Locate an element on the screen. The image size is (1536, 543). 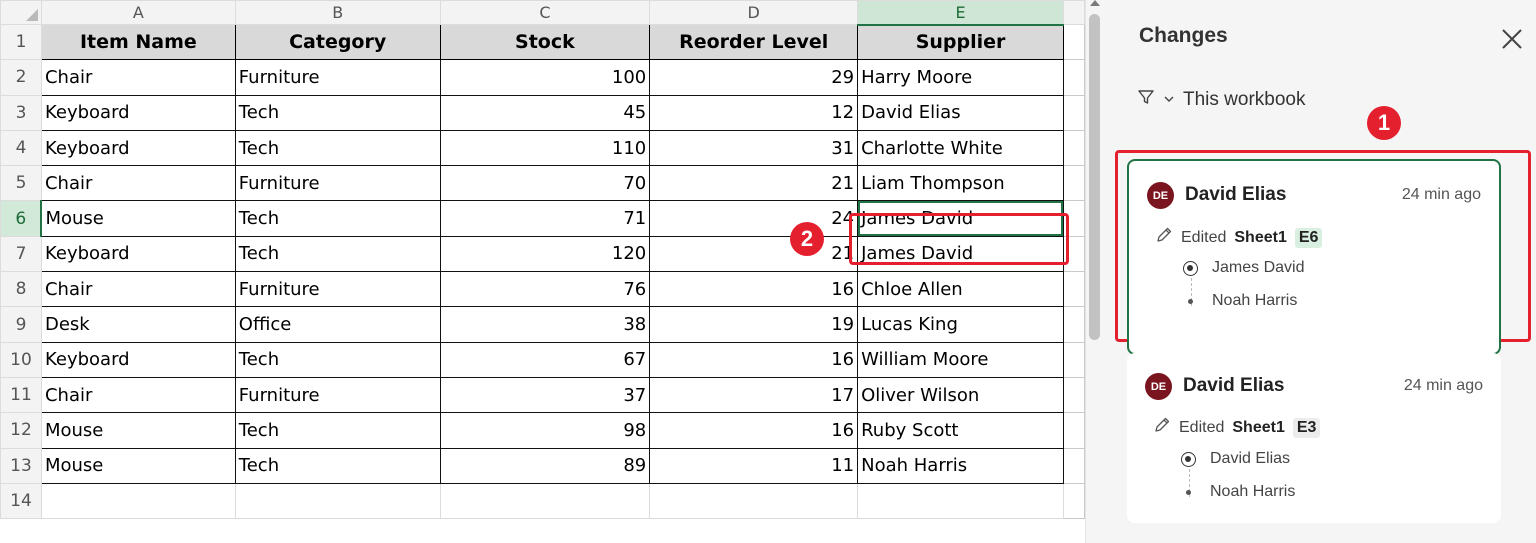
cell-supplier: Oliver Wilson is located at coordinates (960, 395).